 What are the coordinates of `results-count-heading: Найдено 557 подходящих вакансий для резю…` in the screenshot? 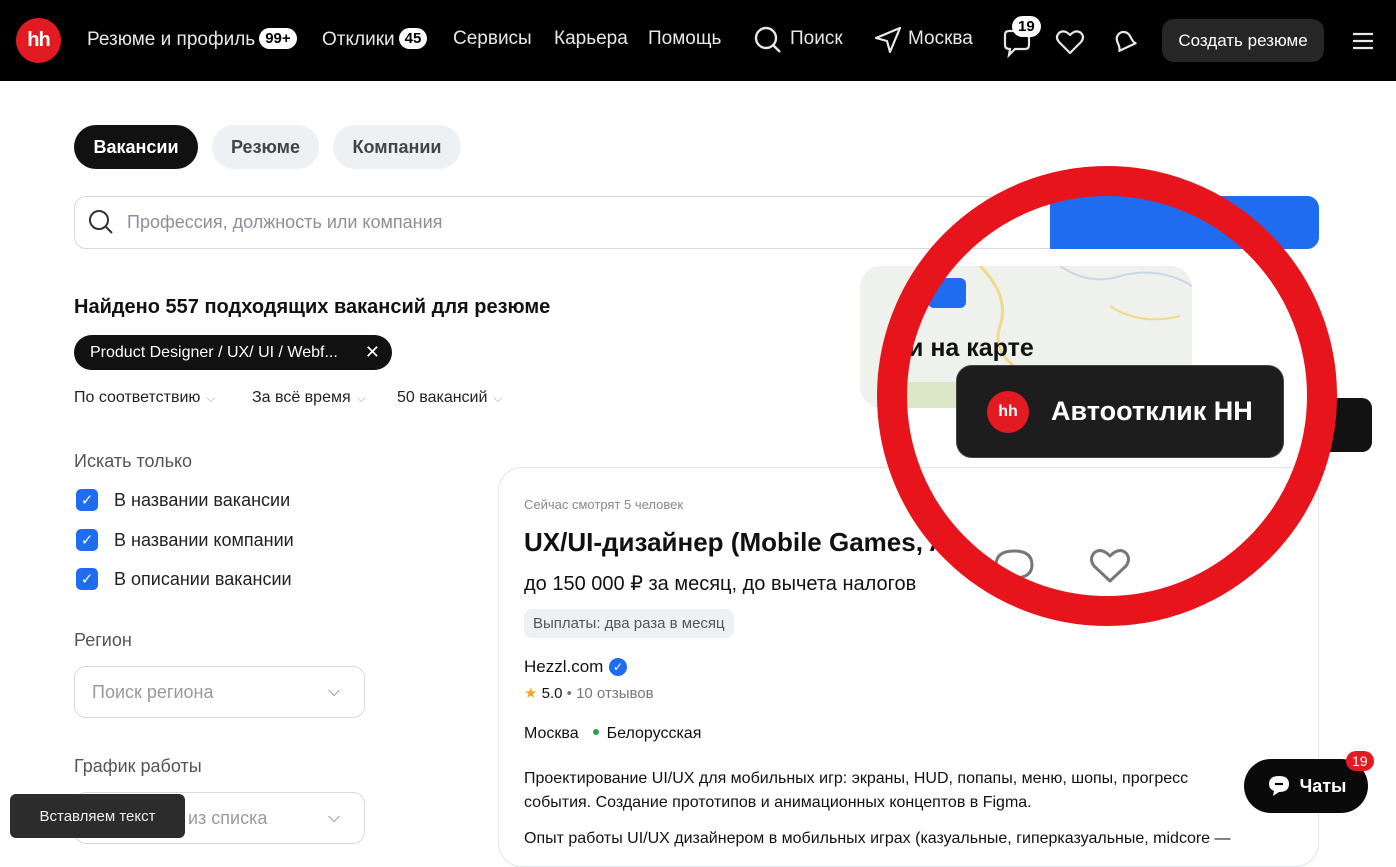 It's located at (312, 307).